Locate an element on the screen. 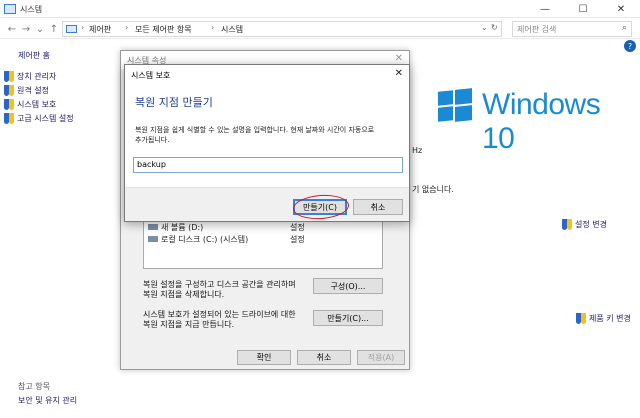  search-placeholder: 제어판 검색 is located at coordinates (537, 29).